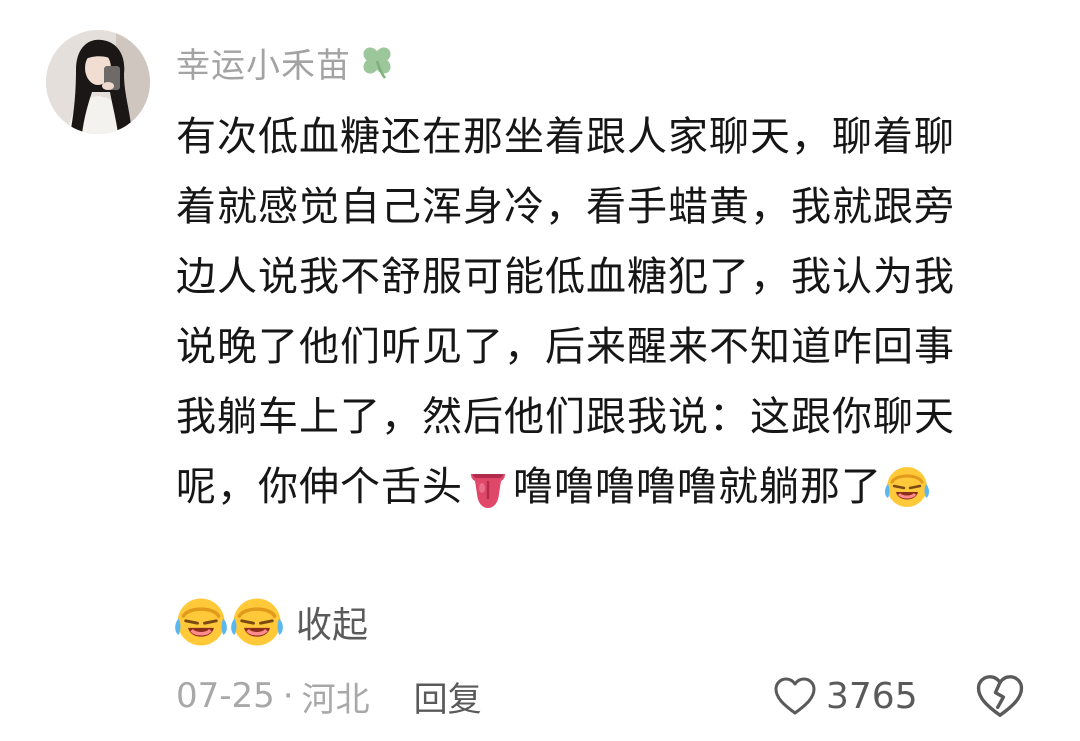 This screenshot has width=1080, height=741. Describe the element at coordinates (565, 137) in the screenshot. I see `comment-line: 有次低血糖还在那坐着跟人家聊天，聊着聊` at that location.